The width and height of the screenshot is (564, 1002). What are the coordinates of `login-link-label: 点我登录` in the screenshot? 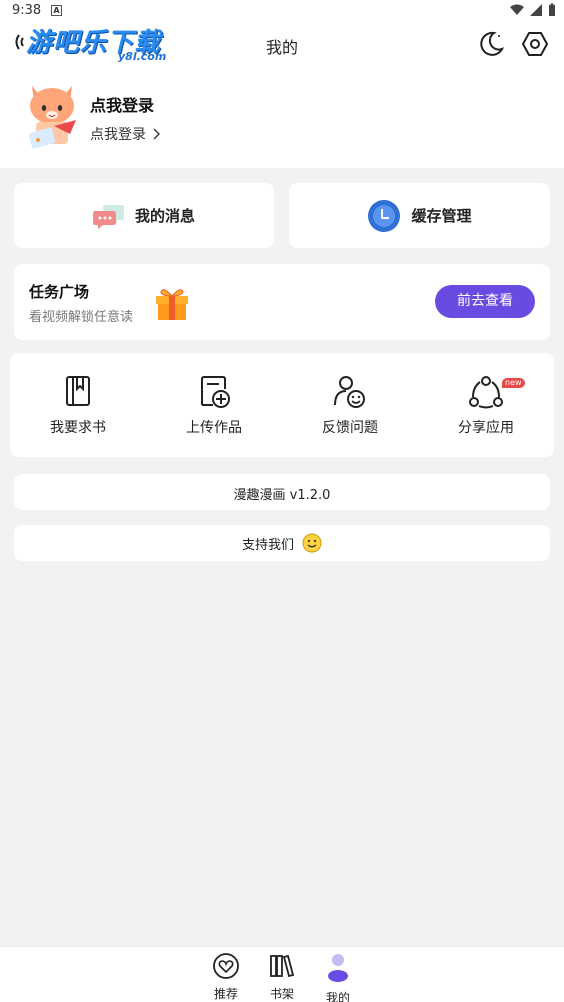 It's located at (118, 135).